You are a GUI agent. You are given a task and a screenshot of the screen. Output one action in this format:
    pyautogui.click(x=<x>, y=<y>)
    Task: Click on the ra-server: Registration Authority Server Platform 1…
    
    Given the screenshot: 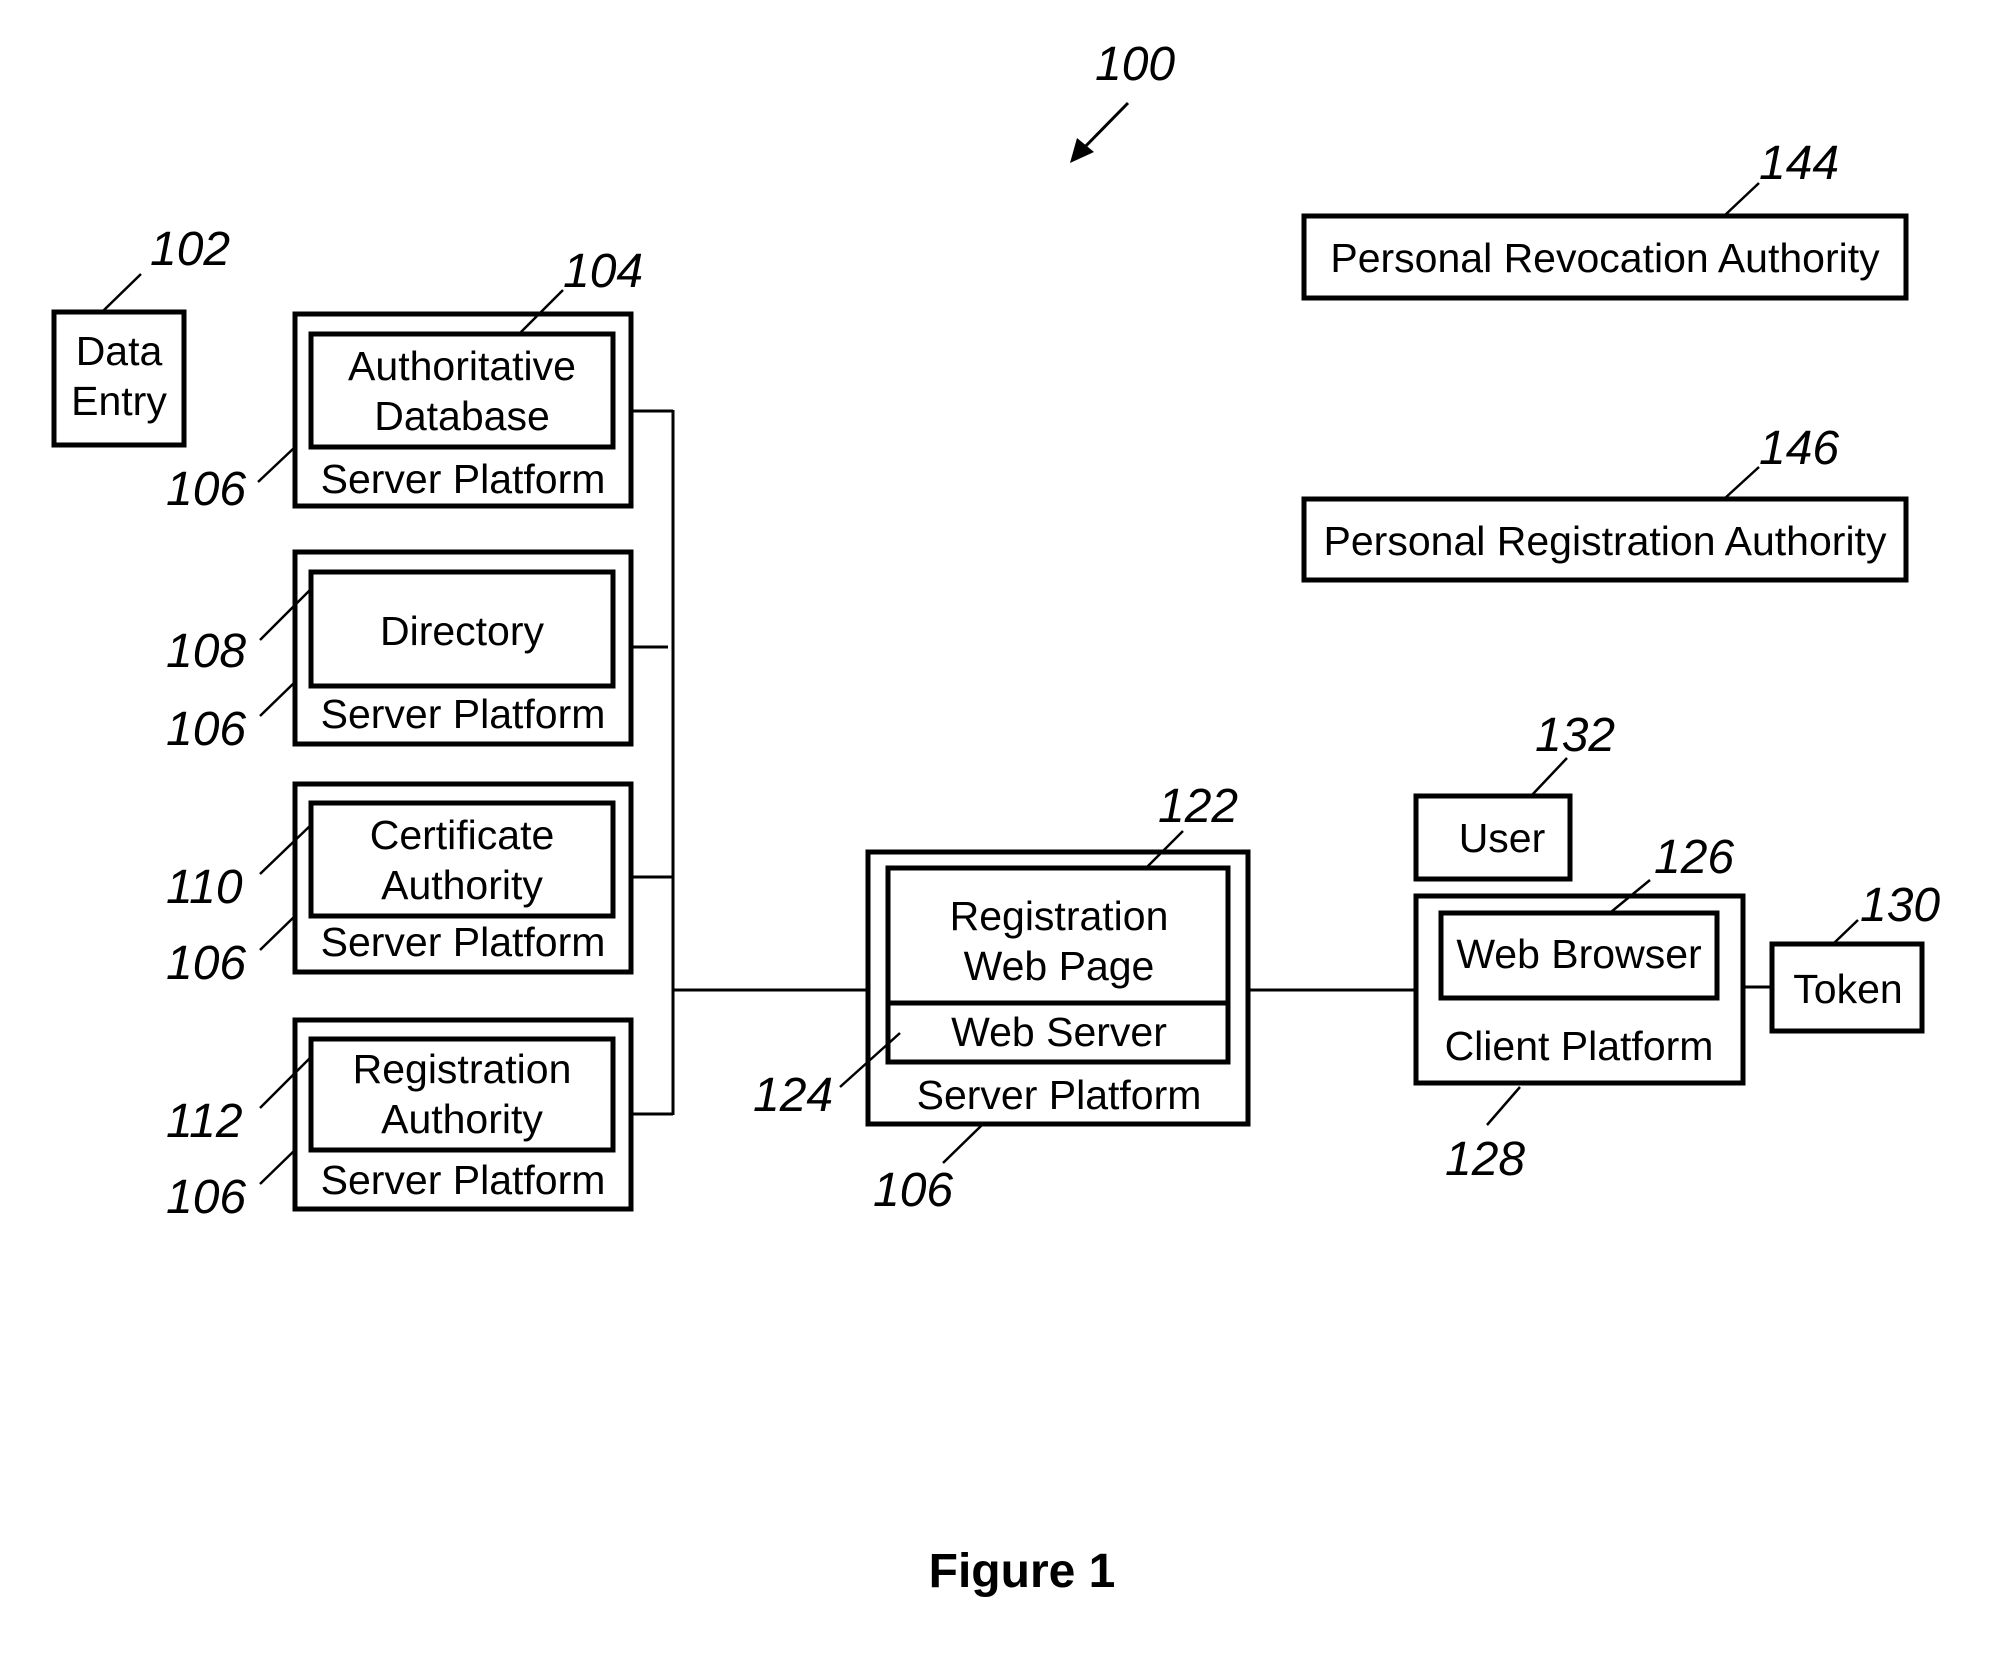 What is the action you would take?
    pyautogui.click(x=400, y=1120)
    